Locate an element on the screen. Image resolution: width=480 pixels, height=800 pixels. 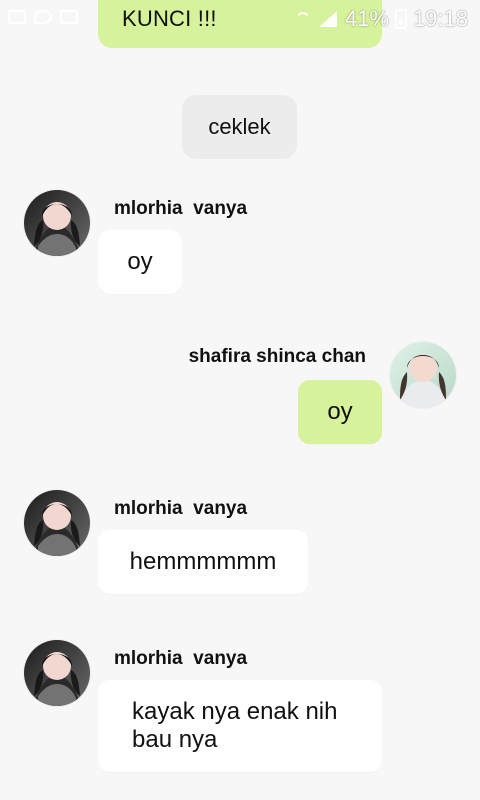
system-message-text: ceklek is located at coordinates (239, 126).